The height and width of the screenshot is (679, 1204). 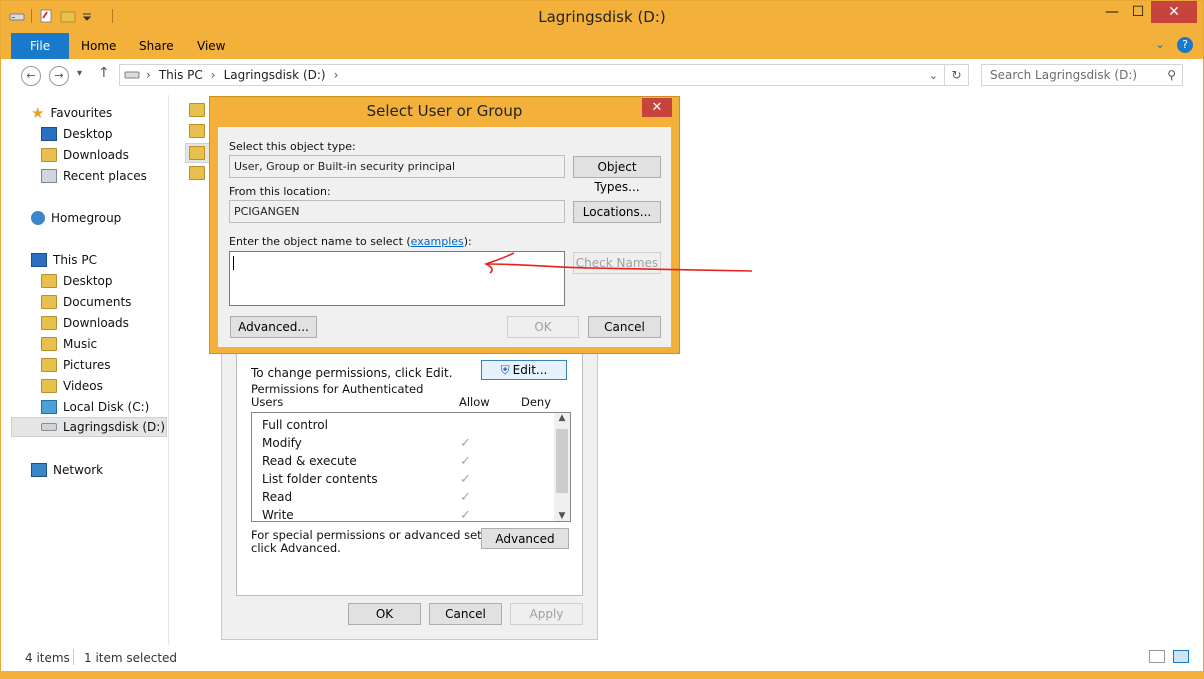 What do you see at coordinates (31, 76) in the screenshot?
I see `back-button: ←` at bounding box center [31, 76].